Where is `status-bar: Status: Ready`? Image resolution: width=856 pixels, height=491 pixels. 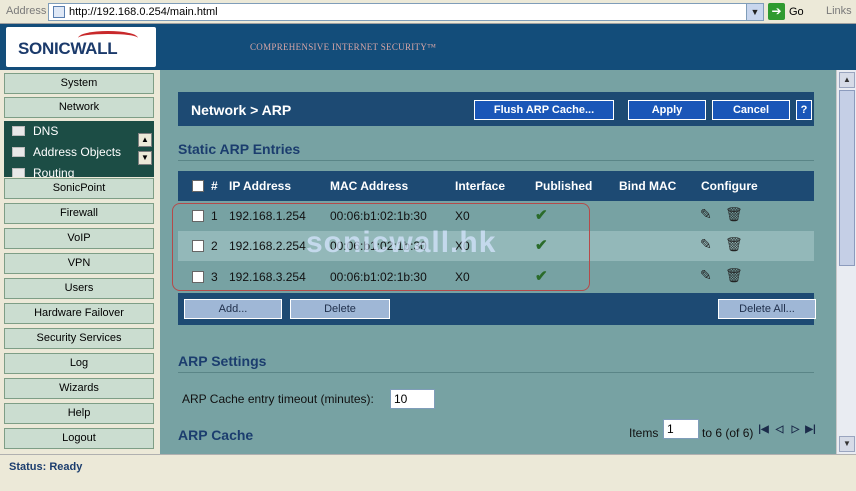
status-bar: Status: Ready is located at coordinates (428, 472).